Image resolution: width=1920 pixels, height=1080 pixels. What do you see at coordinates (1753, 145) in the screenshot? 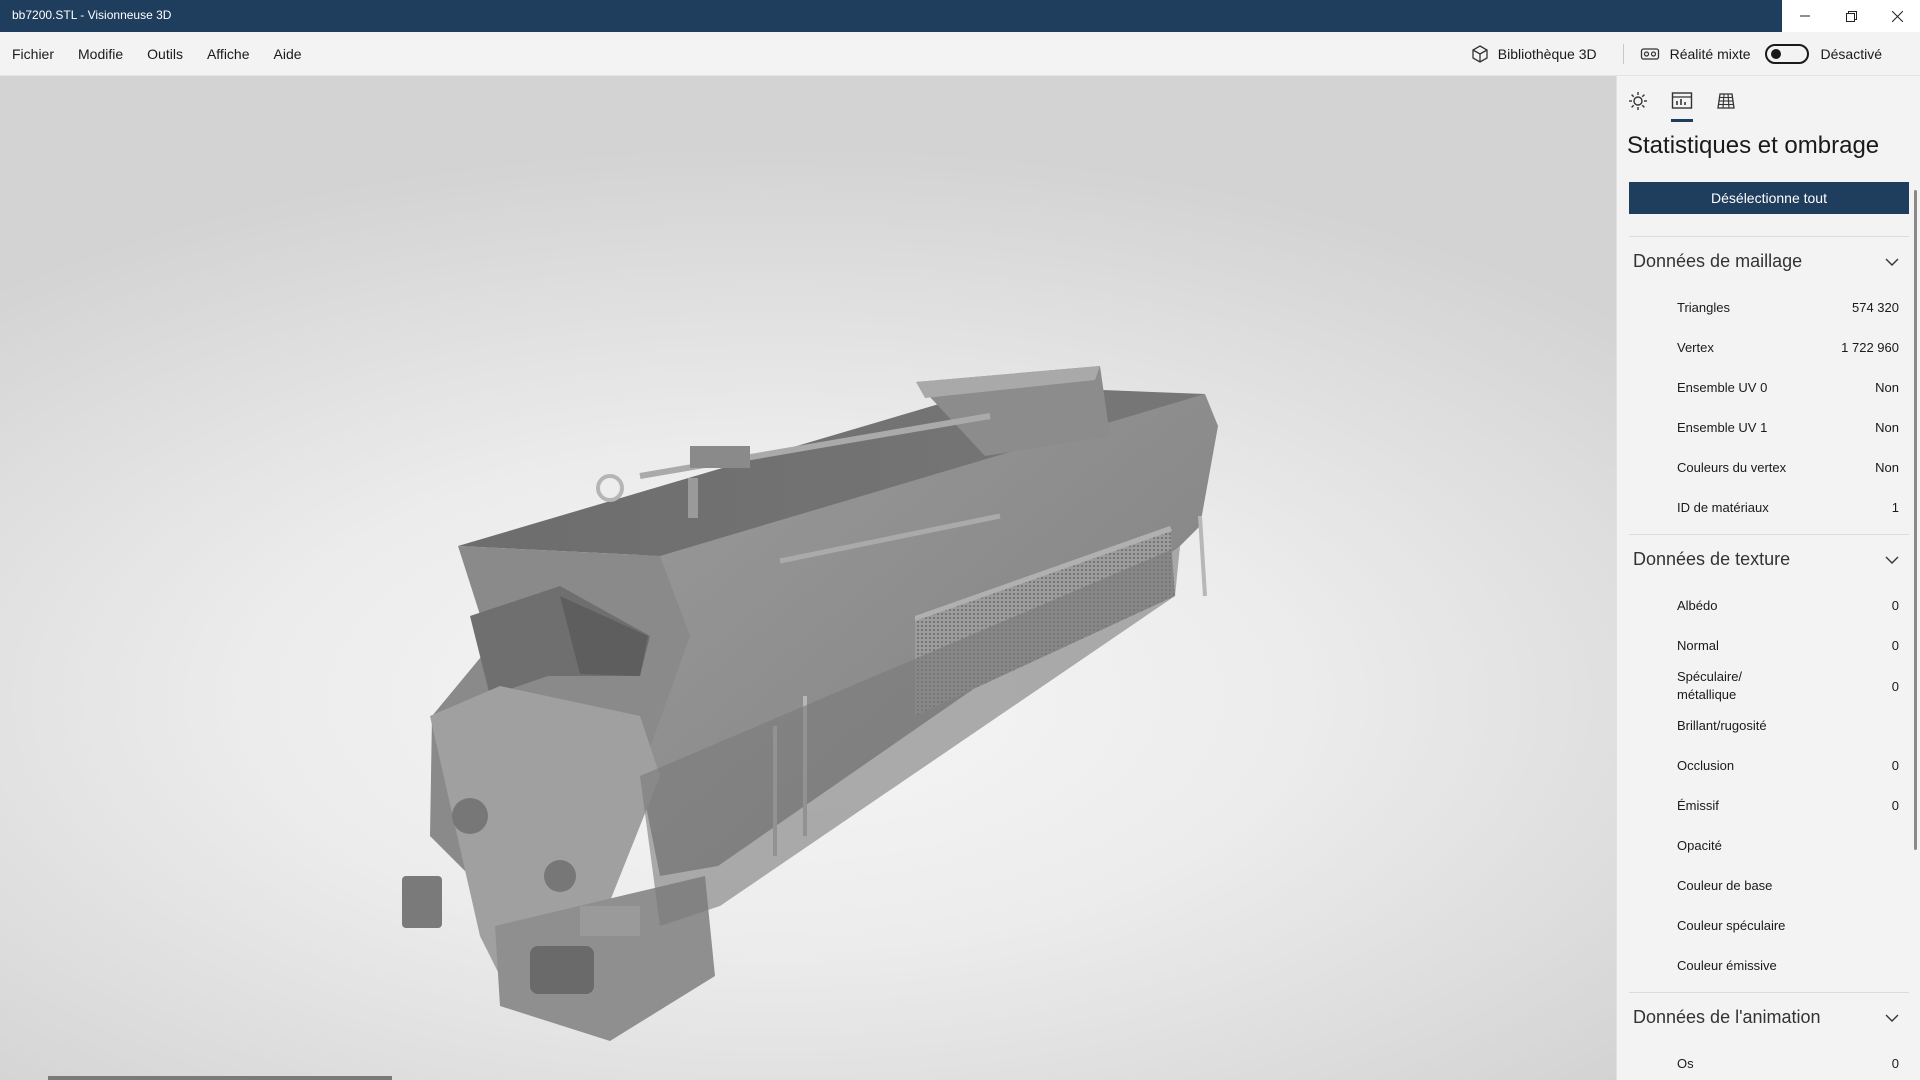
I see `panel-title: Statistiques et ombrage` at bounding box center [1753, 145].